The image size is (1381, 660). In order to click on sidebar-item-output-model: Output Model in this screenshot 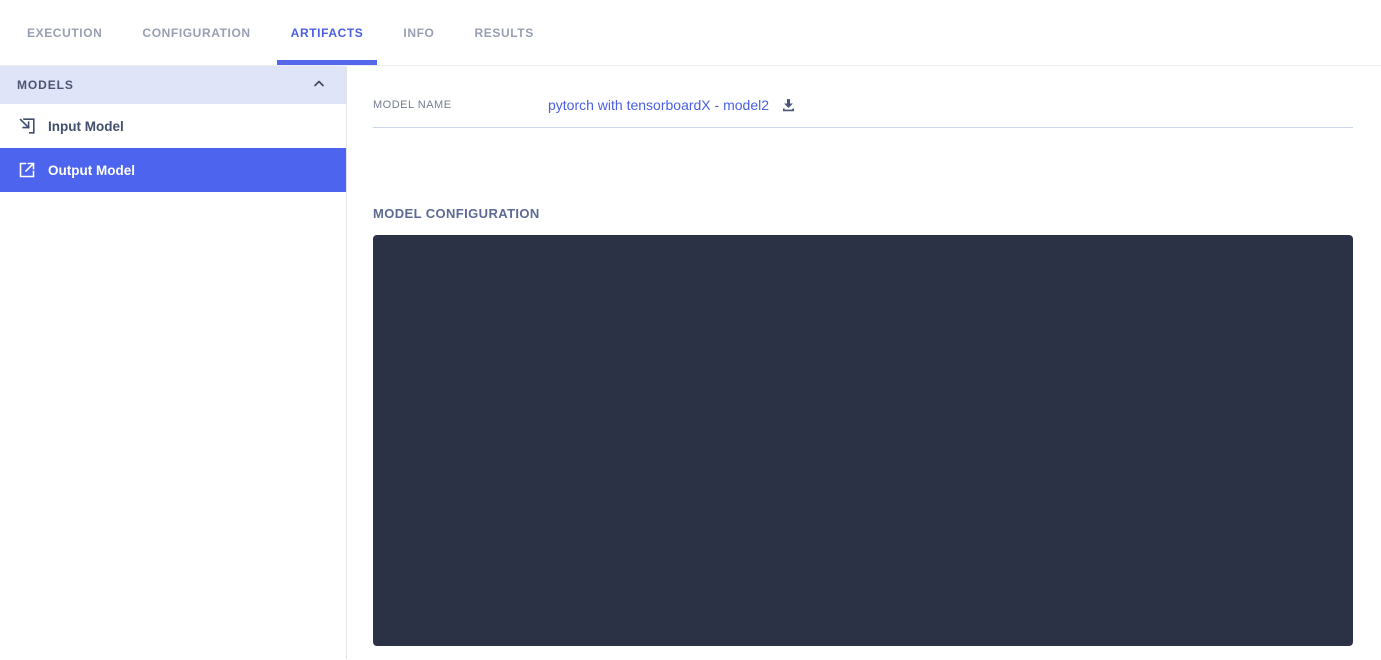, I will do `click(173, 170)`.